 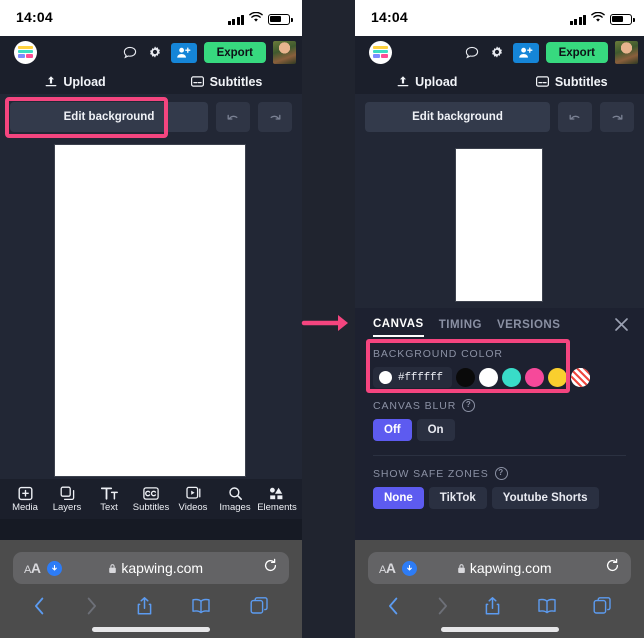 I want to click on tool-label: Elements, so click(x=277, y=507).